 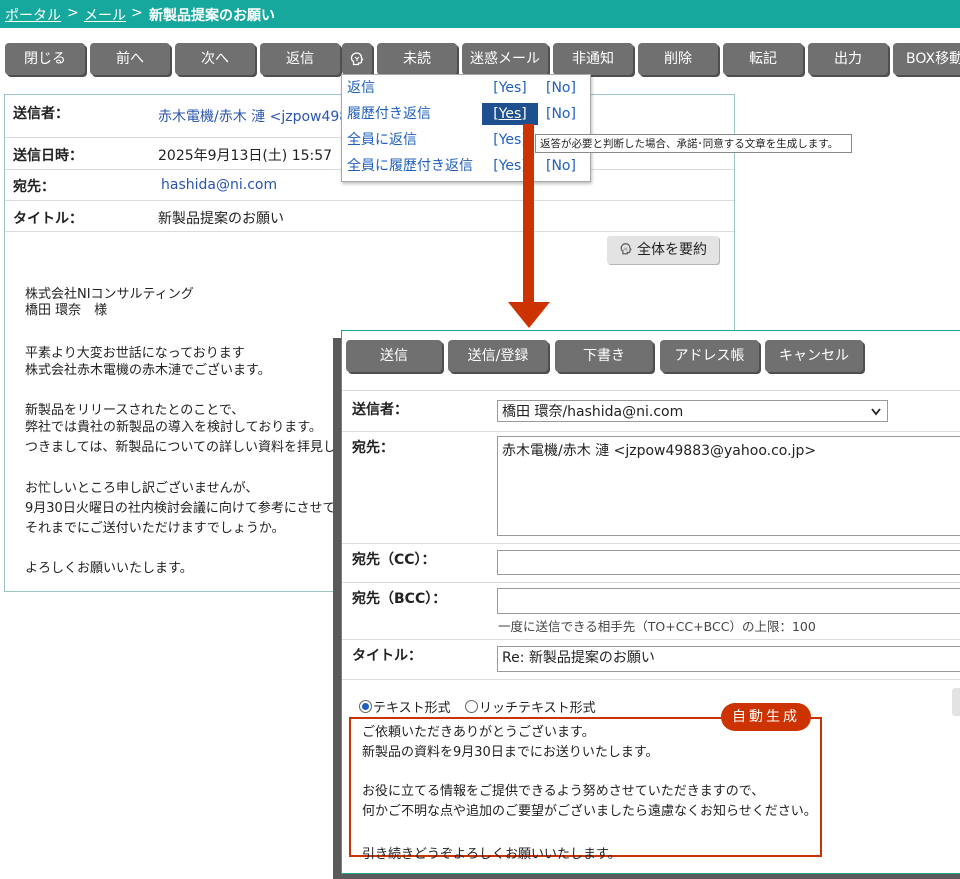 I want to click on ai-brain-icon, so click(x=357, y=59).